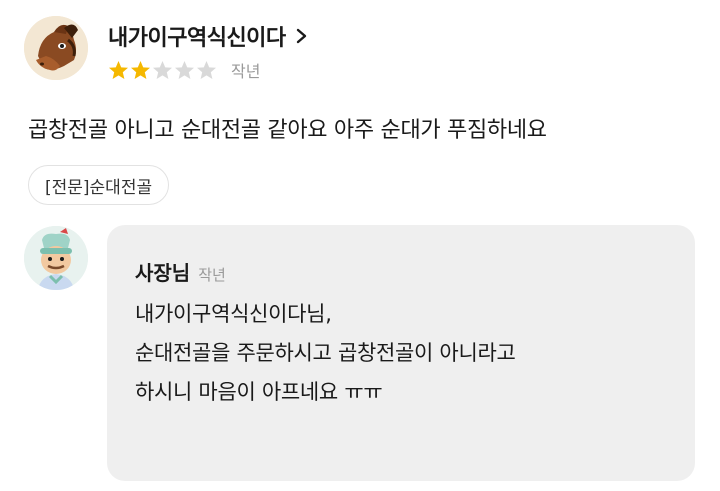 This screenshot has width=720, height=491. I want to click on reply-date: 작년, so click(212, 275).